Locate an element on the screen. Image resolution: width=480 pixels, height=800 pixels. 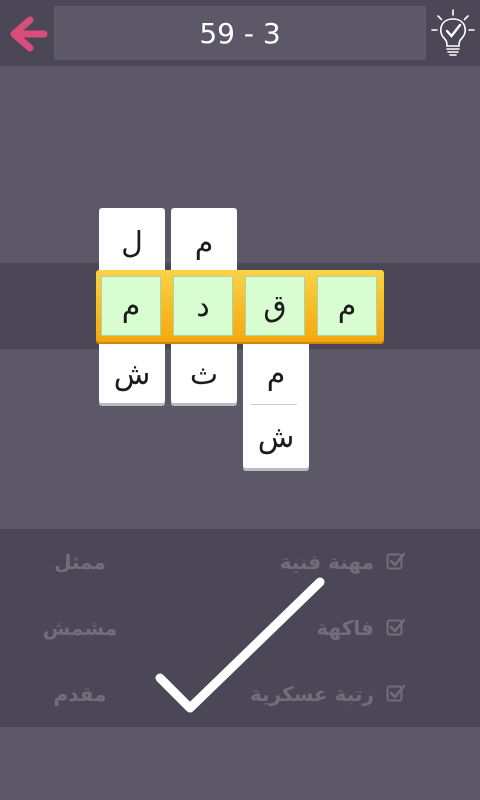
letter-tile: ل is located at coordinates (132, 243).